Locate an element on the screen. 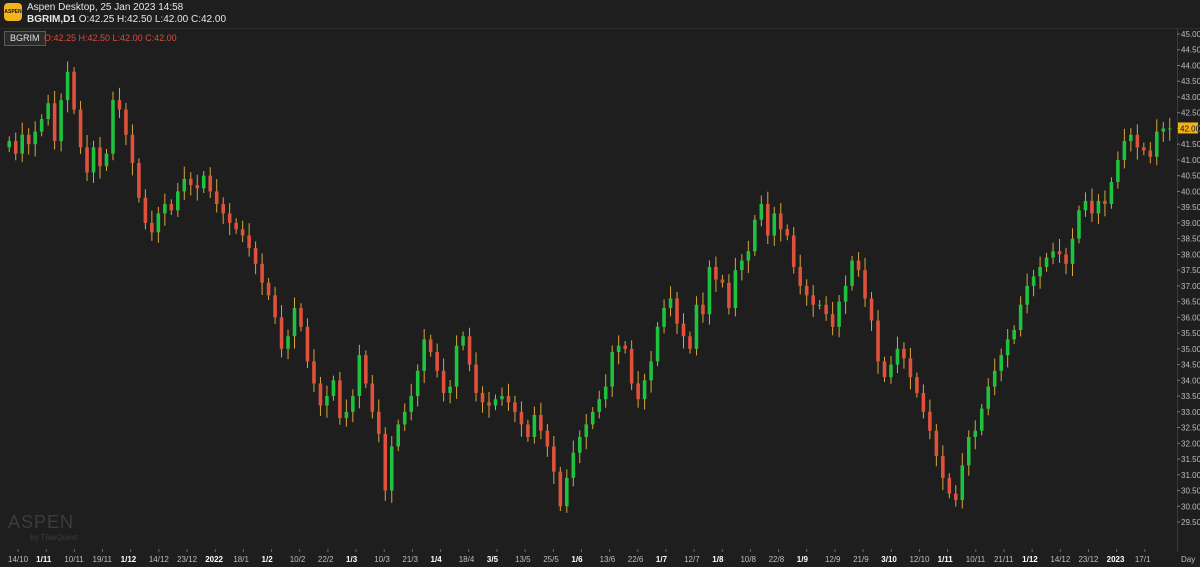 This screenshot has width=1200, height=567. y-tick-label: 31.50 is located at coordinates (1190, 459).